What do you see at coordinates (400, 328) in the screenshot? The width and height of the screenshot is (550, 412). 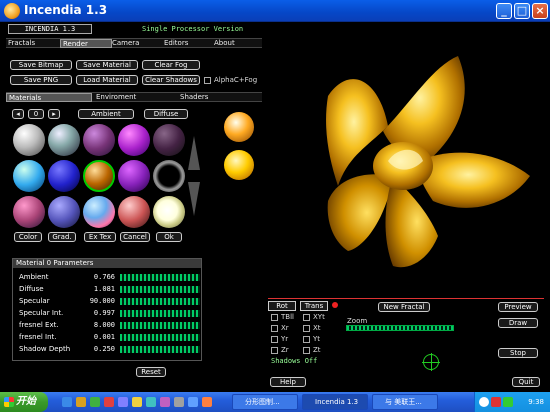 I see `zoom-slider` at bounding box center [400, 328].